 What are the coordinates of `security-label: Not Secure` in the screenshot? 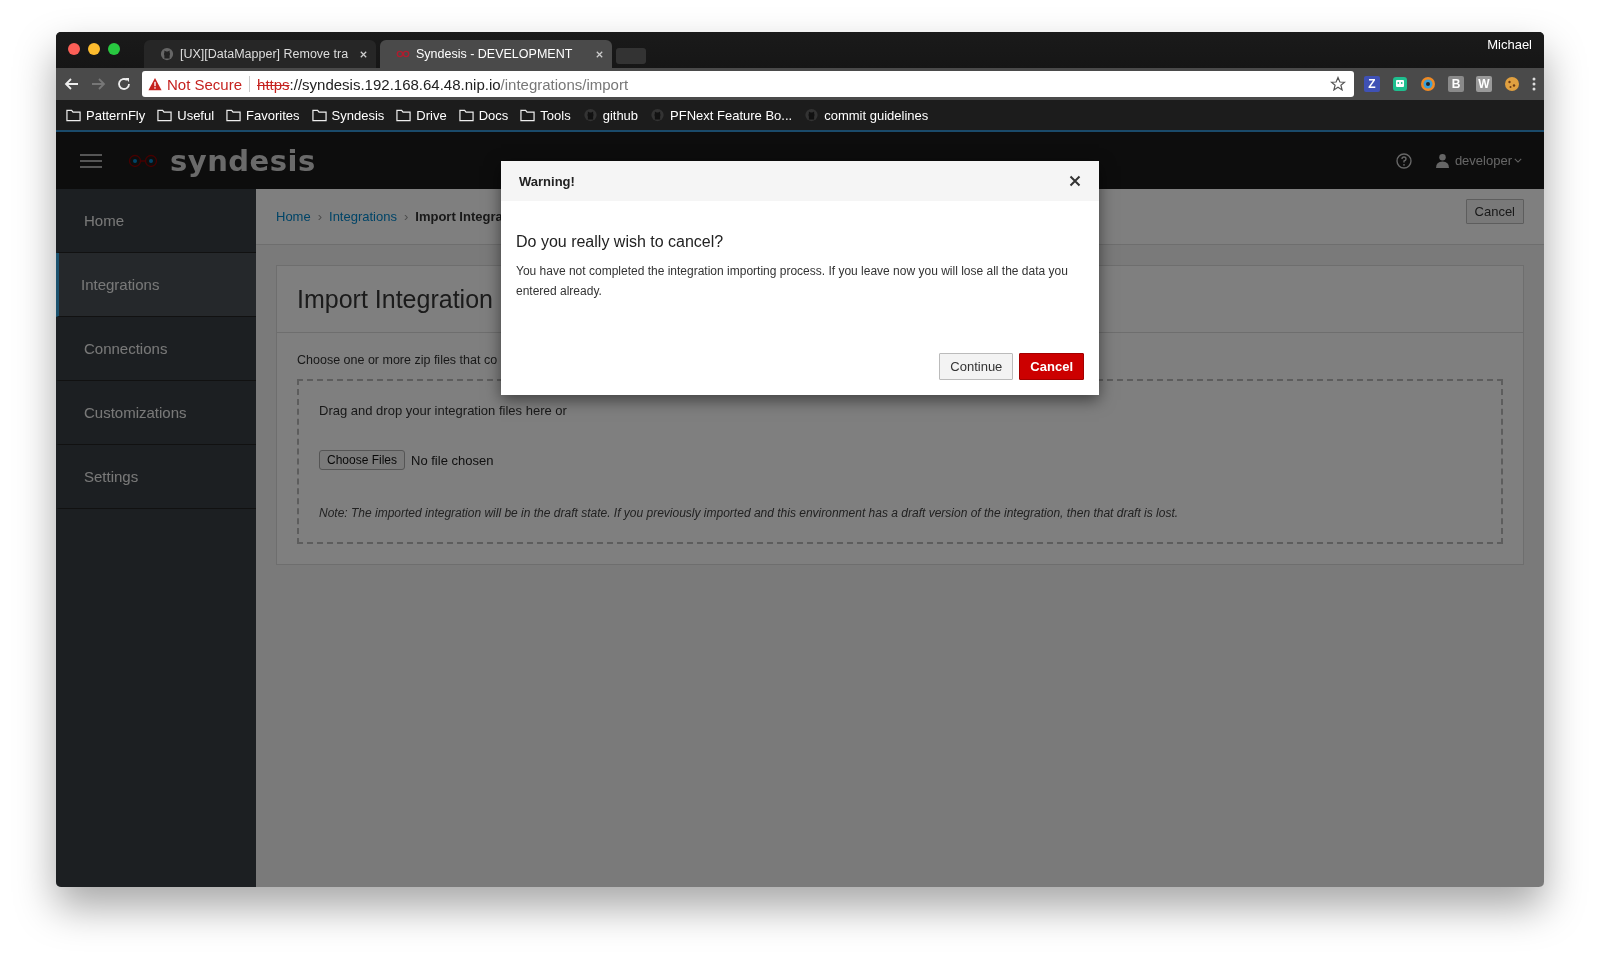 It's located at (205, 84).